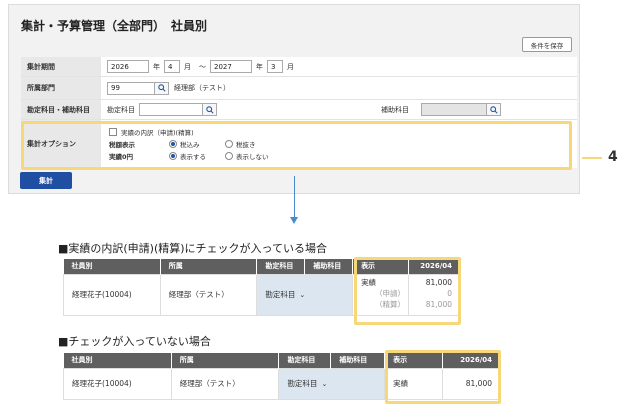 The image size is (628, 411). Describe the element at coordinates (246, 145) in the screenshot. I see `tax-excluded-label: 税抜き` at that location.